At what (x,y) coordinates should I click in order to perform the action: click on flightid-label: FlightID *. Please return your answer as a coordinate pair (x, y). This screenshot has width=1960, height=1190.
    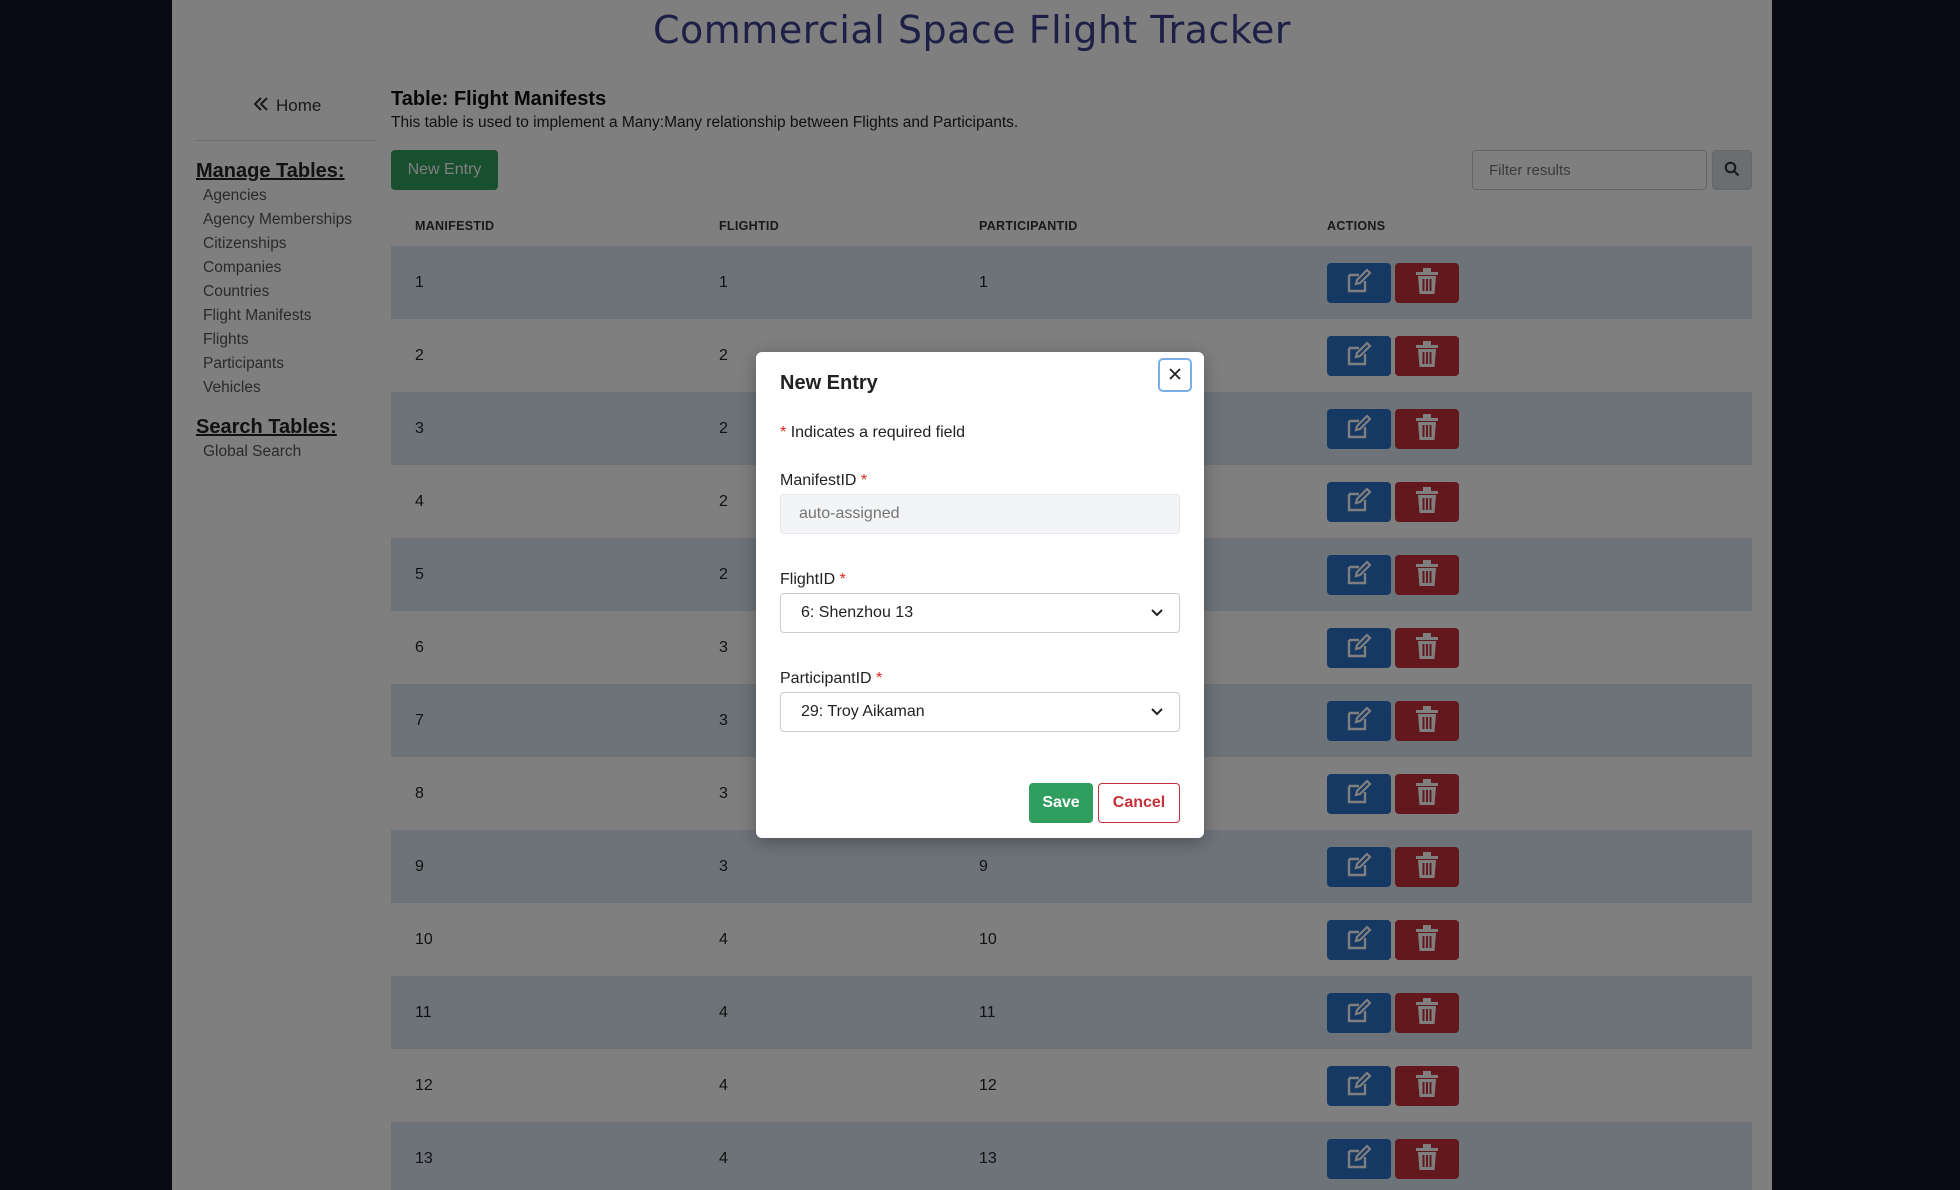
    Looking at the image, I should click on (813, 580).